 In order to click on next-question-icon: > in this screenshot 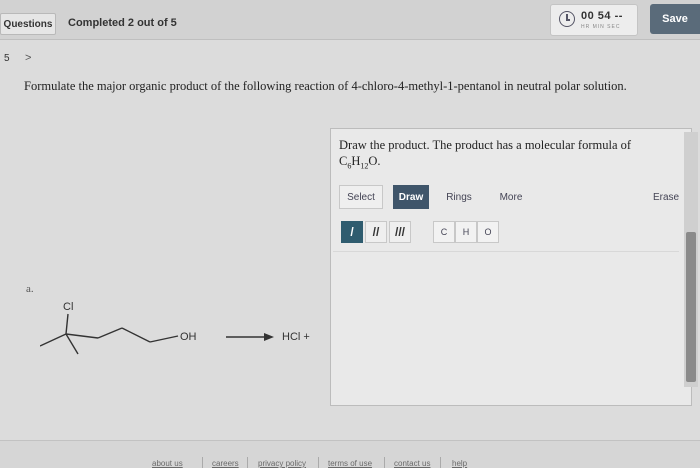, I will do `click(28, 58)`.